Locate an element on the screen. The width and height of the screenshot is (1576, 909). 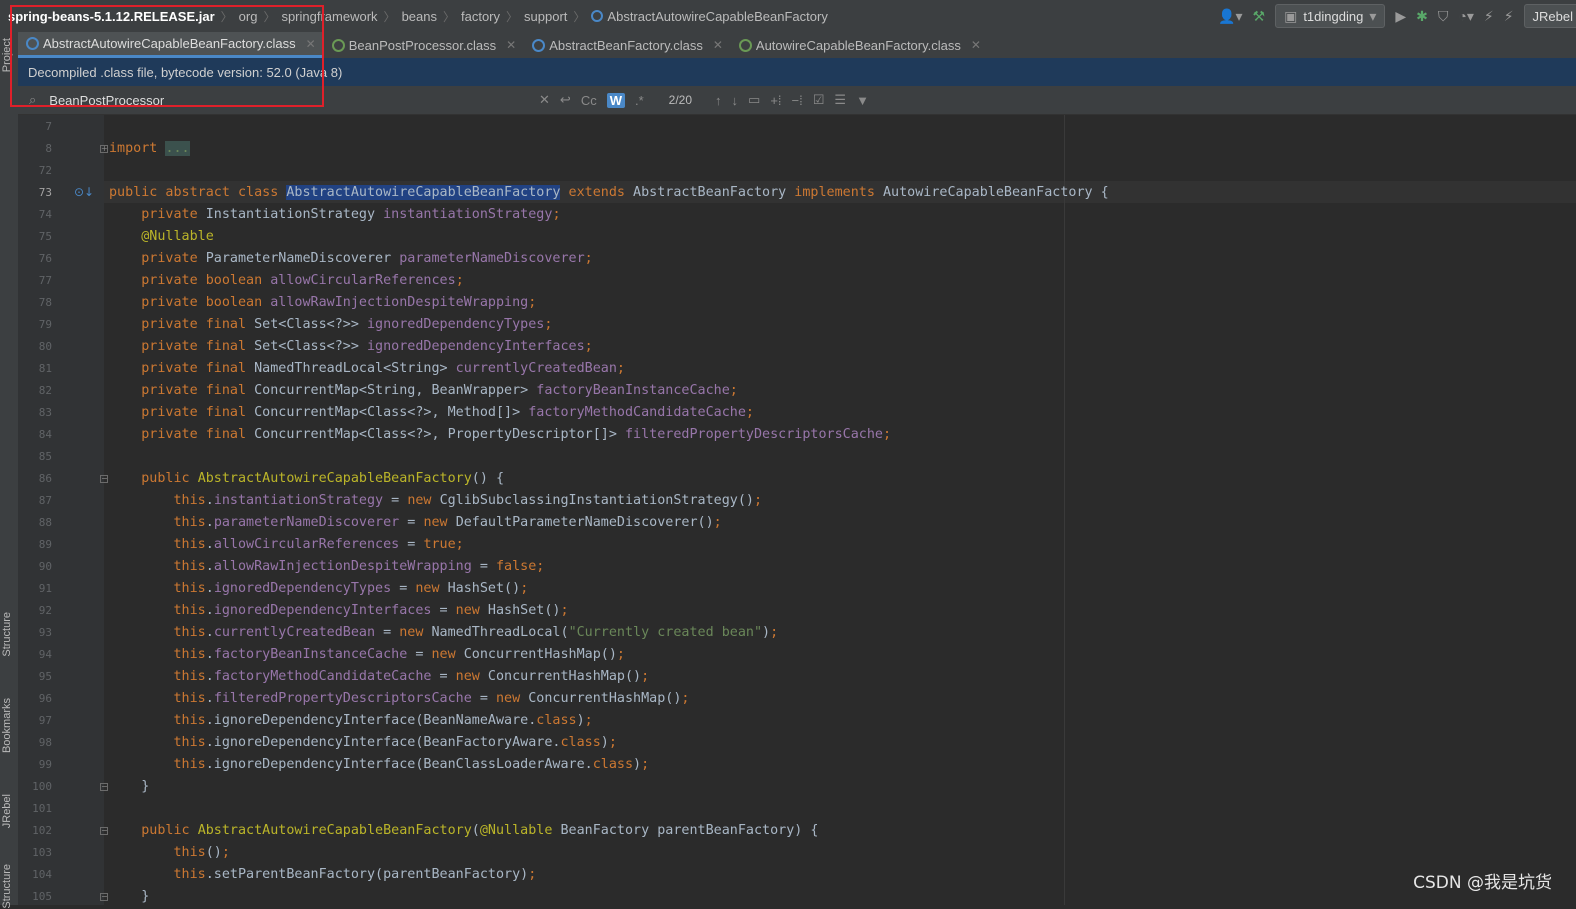
arrow-up-icon: ↑ is located at coordinates (718, 100).